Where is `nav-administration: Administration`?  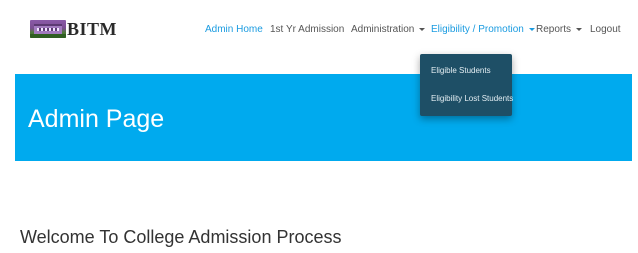
nav-administration: Administration is located at coordinates (388, 30).